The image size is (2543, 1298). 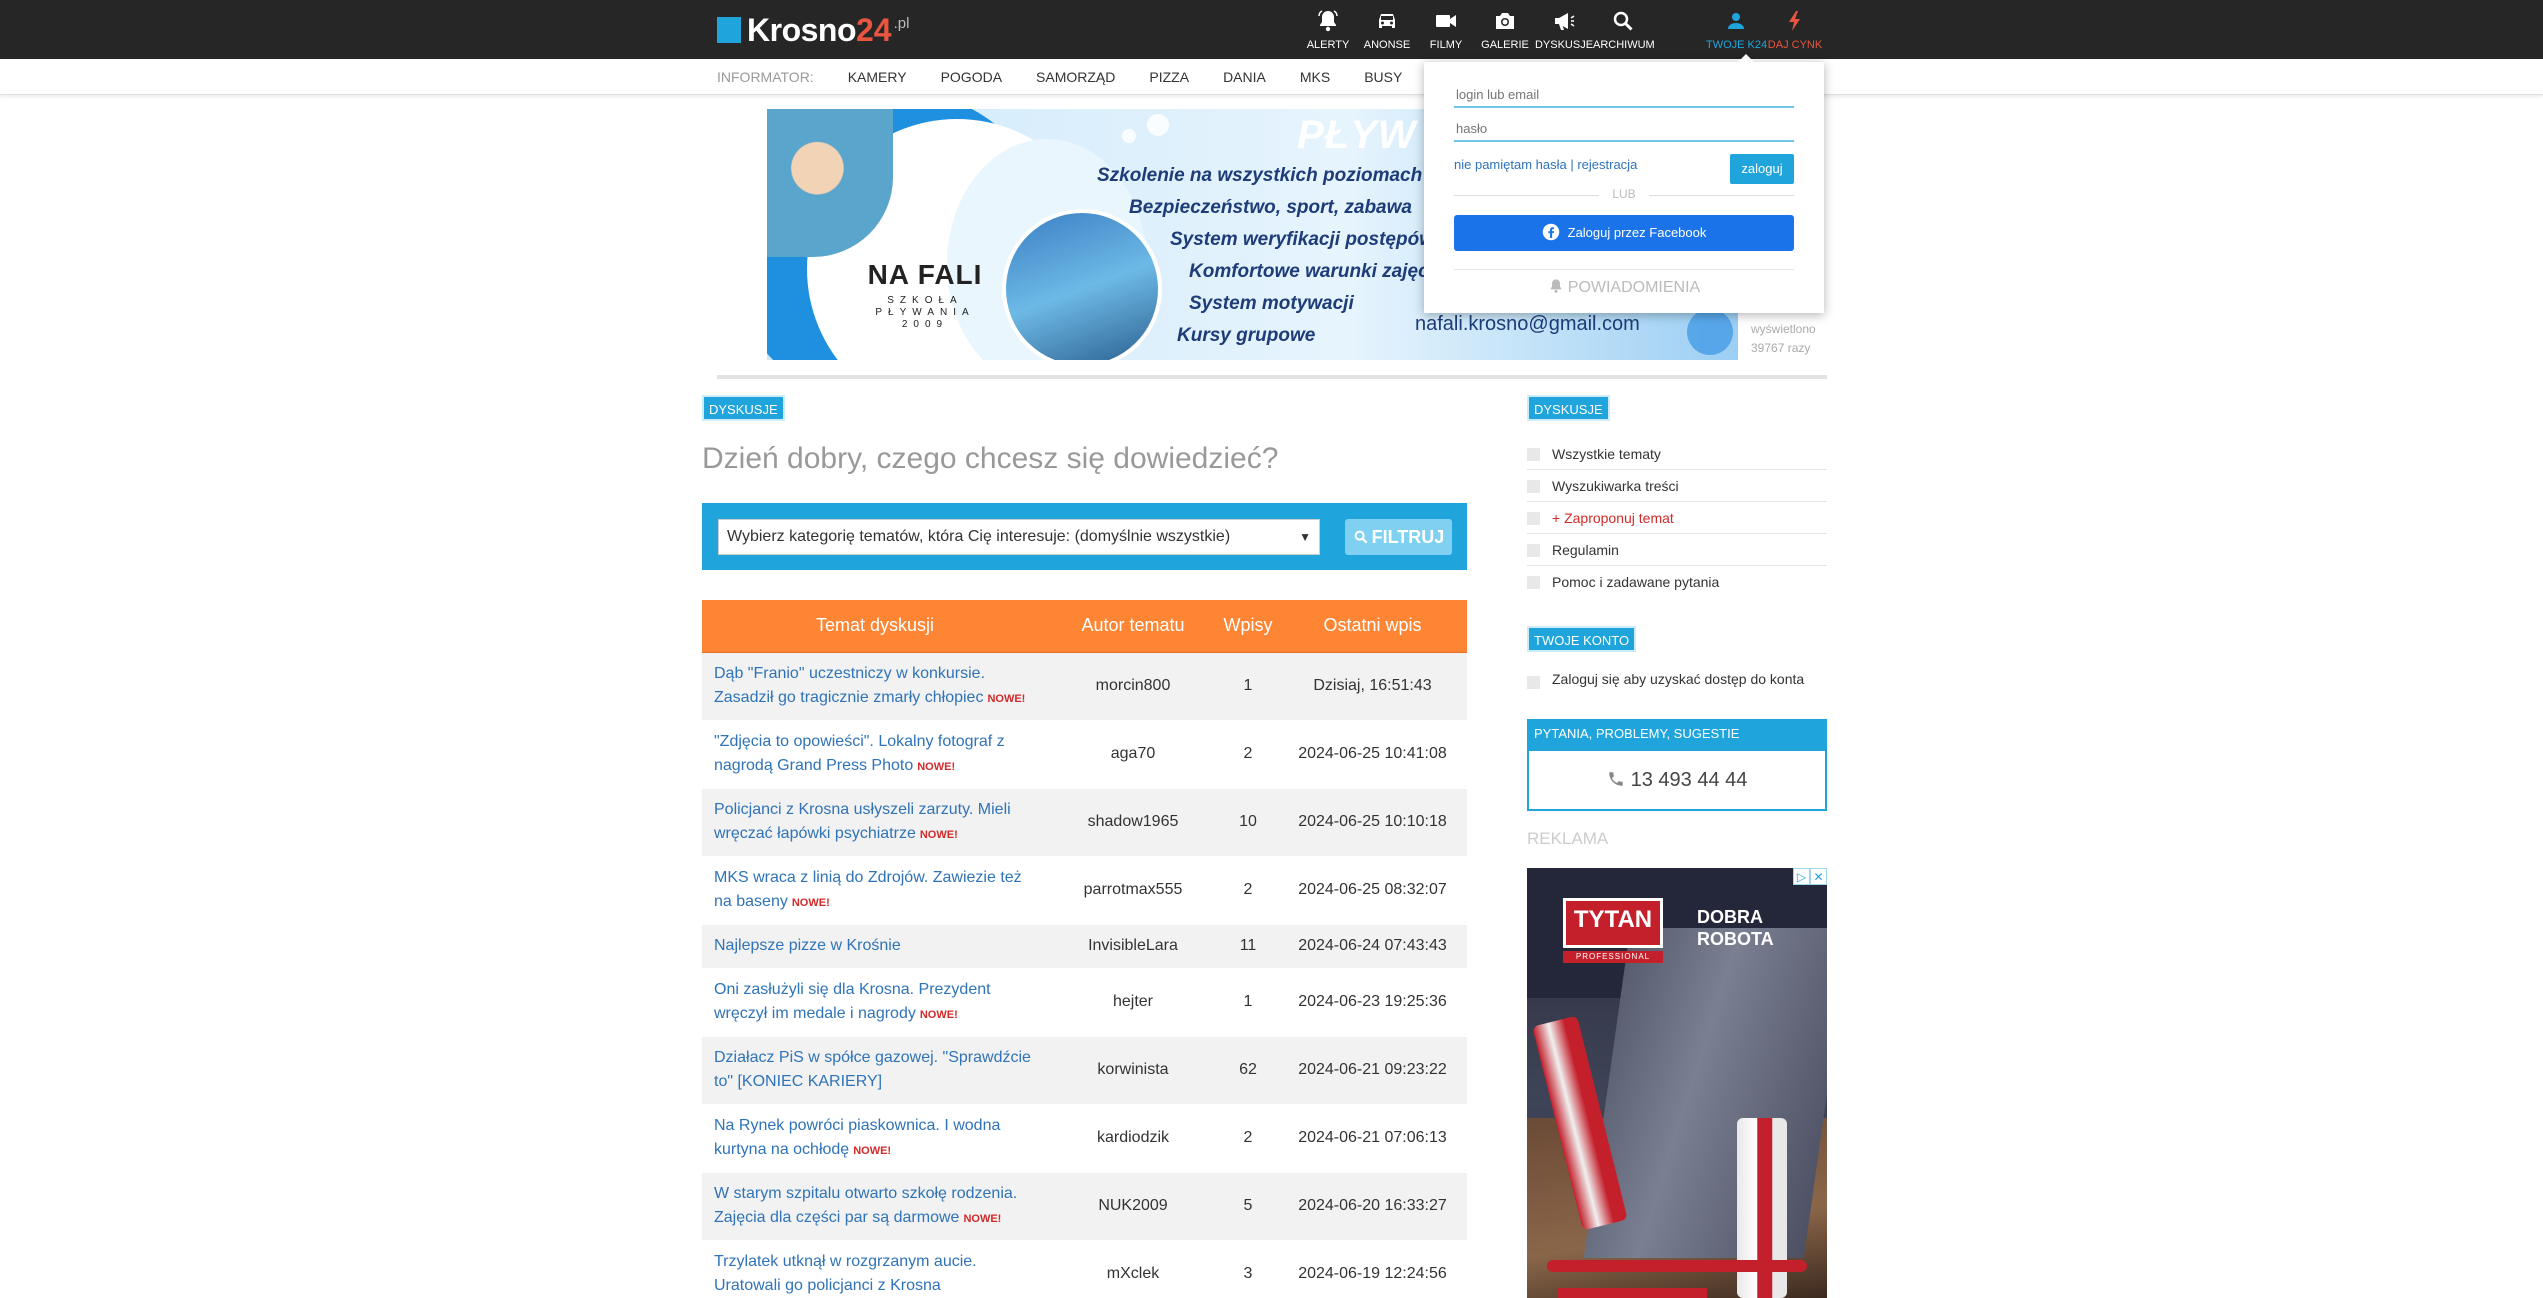 What do you see at coordinates (807, 945) in the screenshot?
I see `topic-link: Najlepsze pizze w Krośnie` at bounding box center [807, 945].